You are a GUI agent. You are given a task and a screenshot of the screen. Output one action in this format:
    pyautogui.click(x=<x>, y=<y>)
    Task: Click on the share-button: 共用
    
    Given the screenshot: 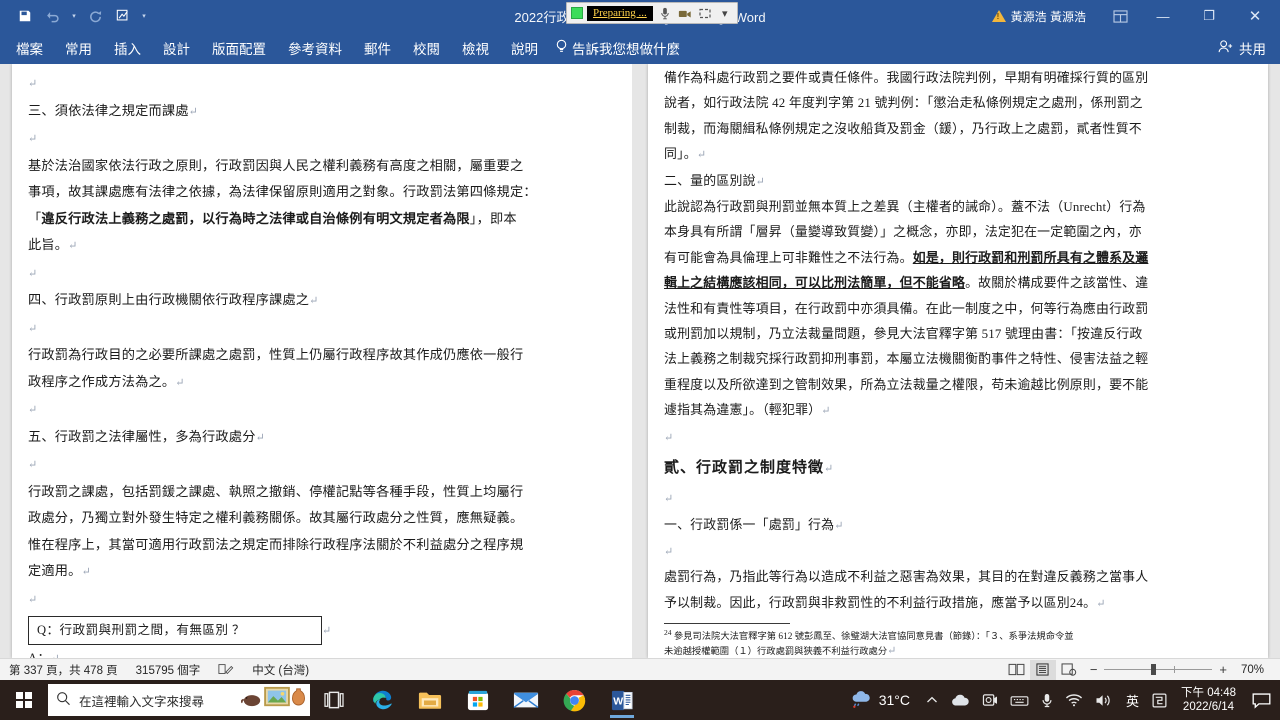 What is the action you would take?
    pyautogui.click(x=1249, y=48)
    